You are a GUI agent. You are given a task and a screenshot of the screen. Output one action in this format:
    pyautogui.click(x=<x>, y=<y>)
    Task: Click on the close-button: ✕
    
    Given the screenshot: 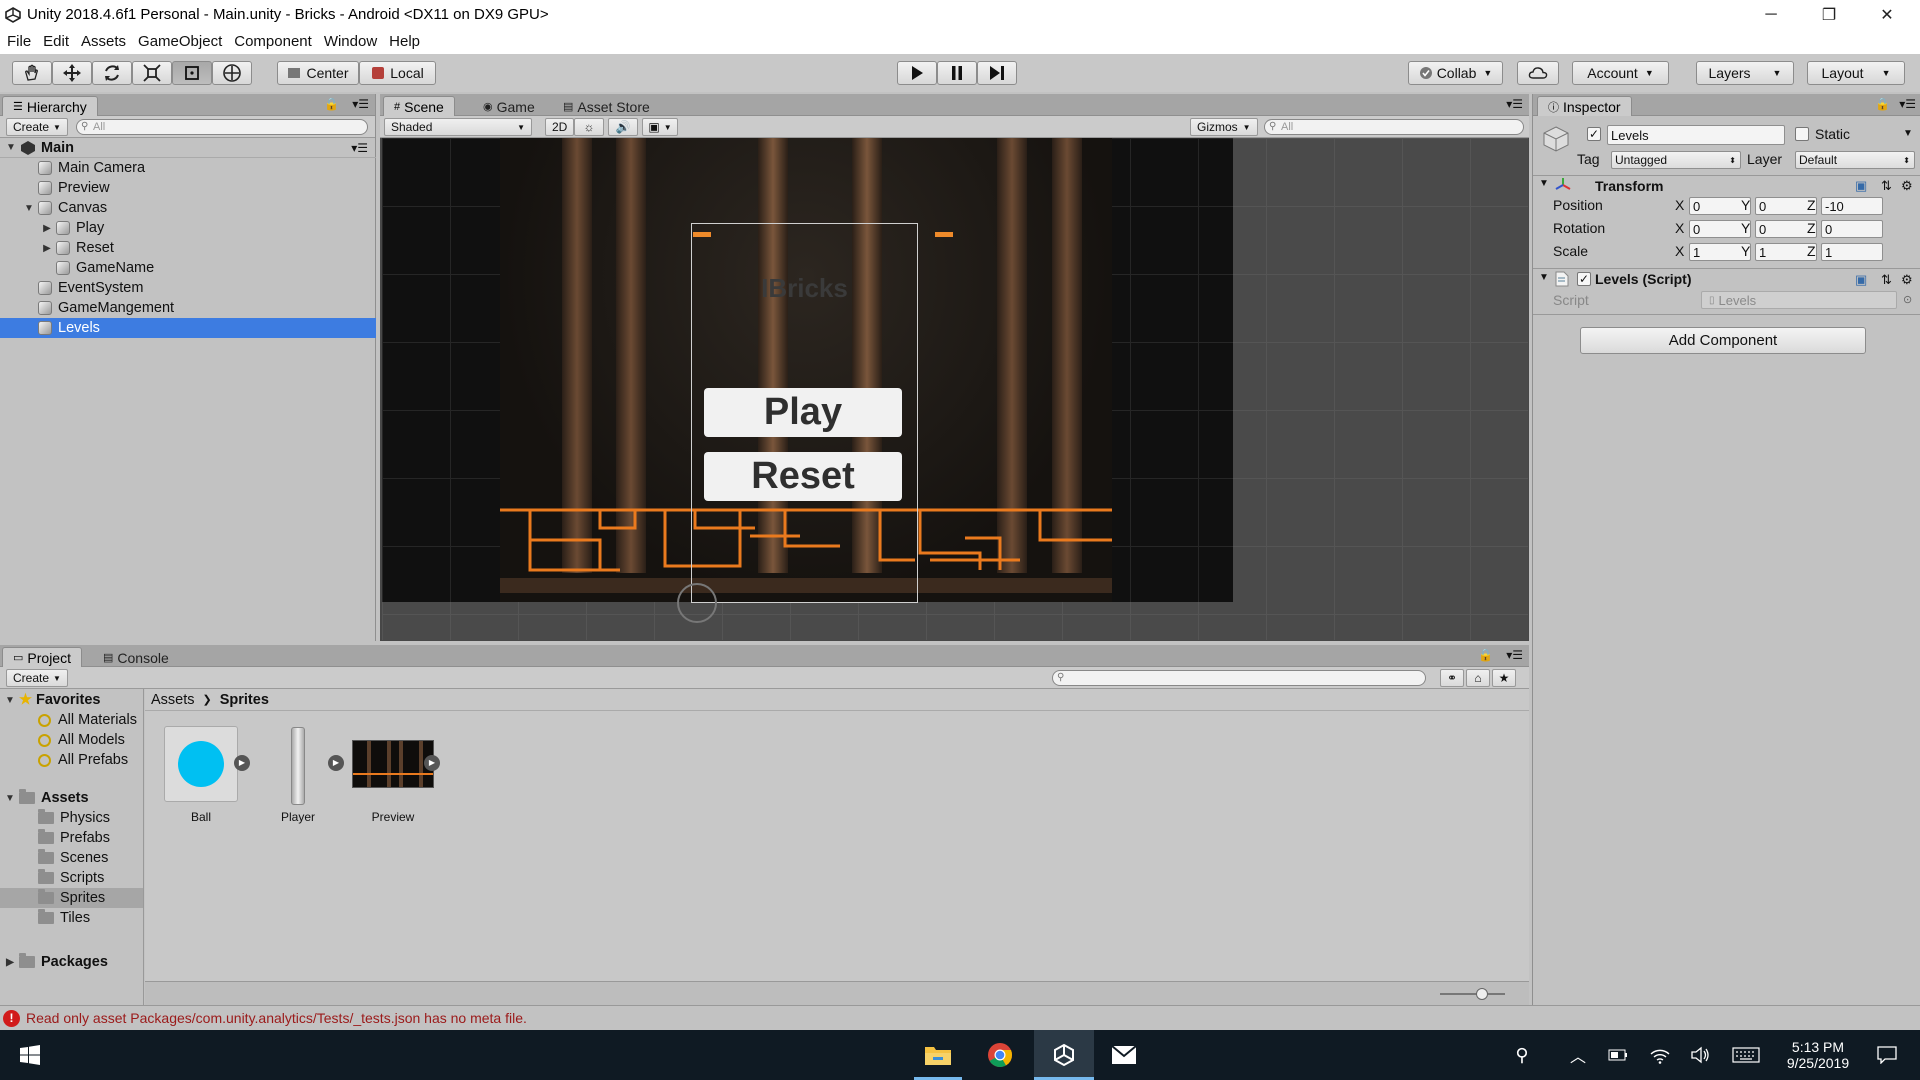 What is the action you would take?
    pyautogui.click(x=1887, y=14)
    